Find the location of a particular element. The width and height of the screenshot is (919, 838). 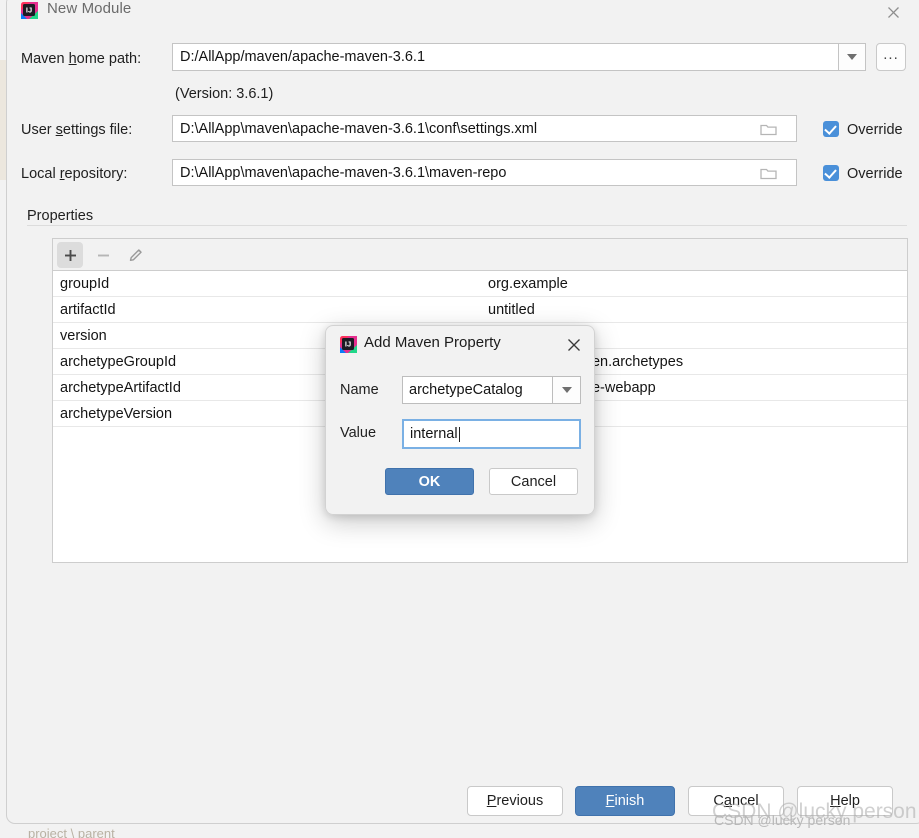

maven-home-path-label: Maven home path: is located at coordinates (81, 59).